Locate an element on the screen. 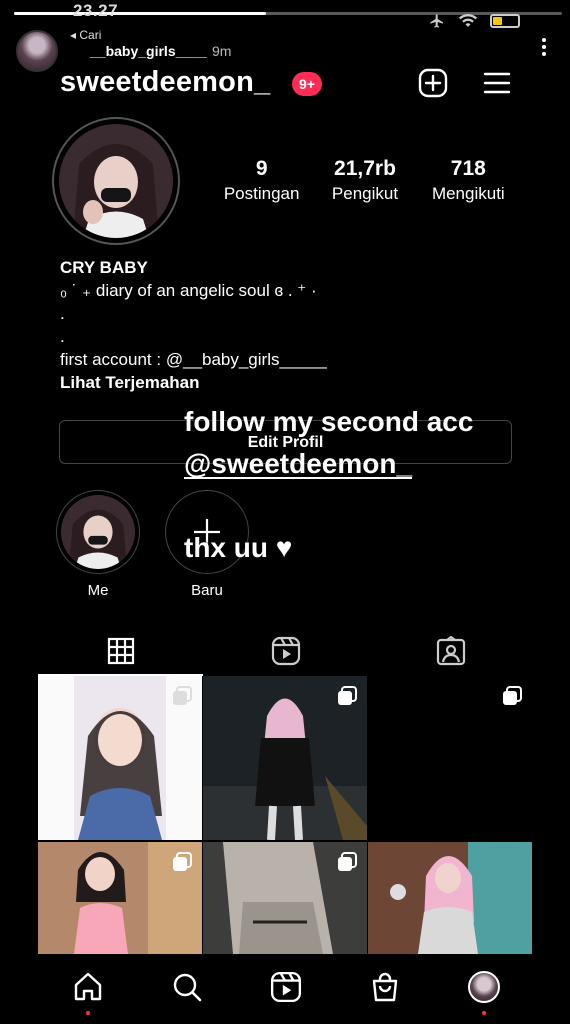 Image resolution: width=570 pixels, height=1024 pixels. back-label: Cari is located at coordinates (90, 35).